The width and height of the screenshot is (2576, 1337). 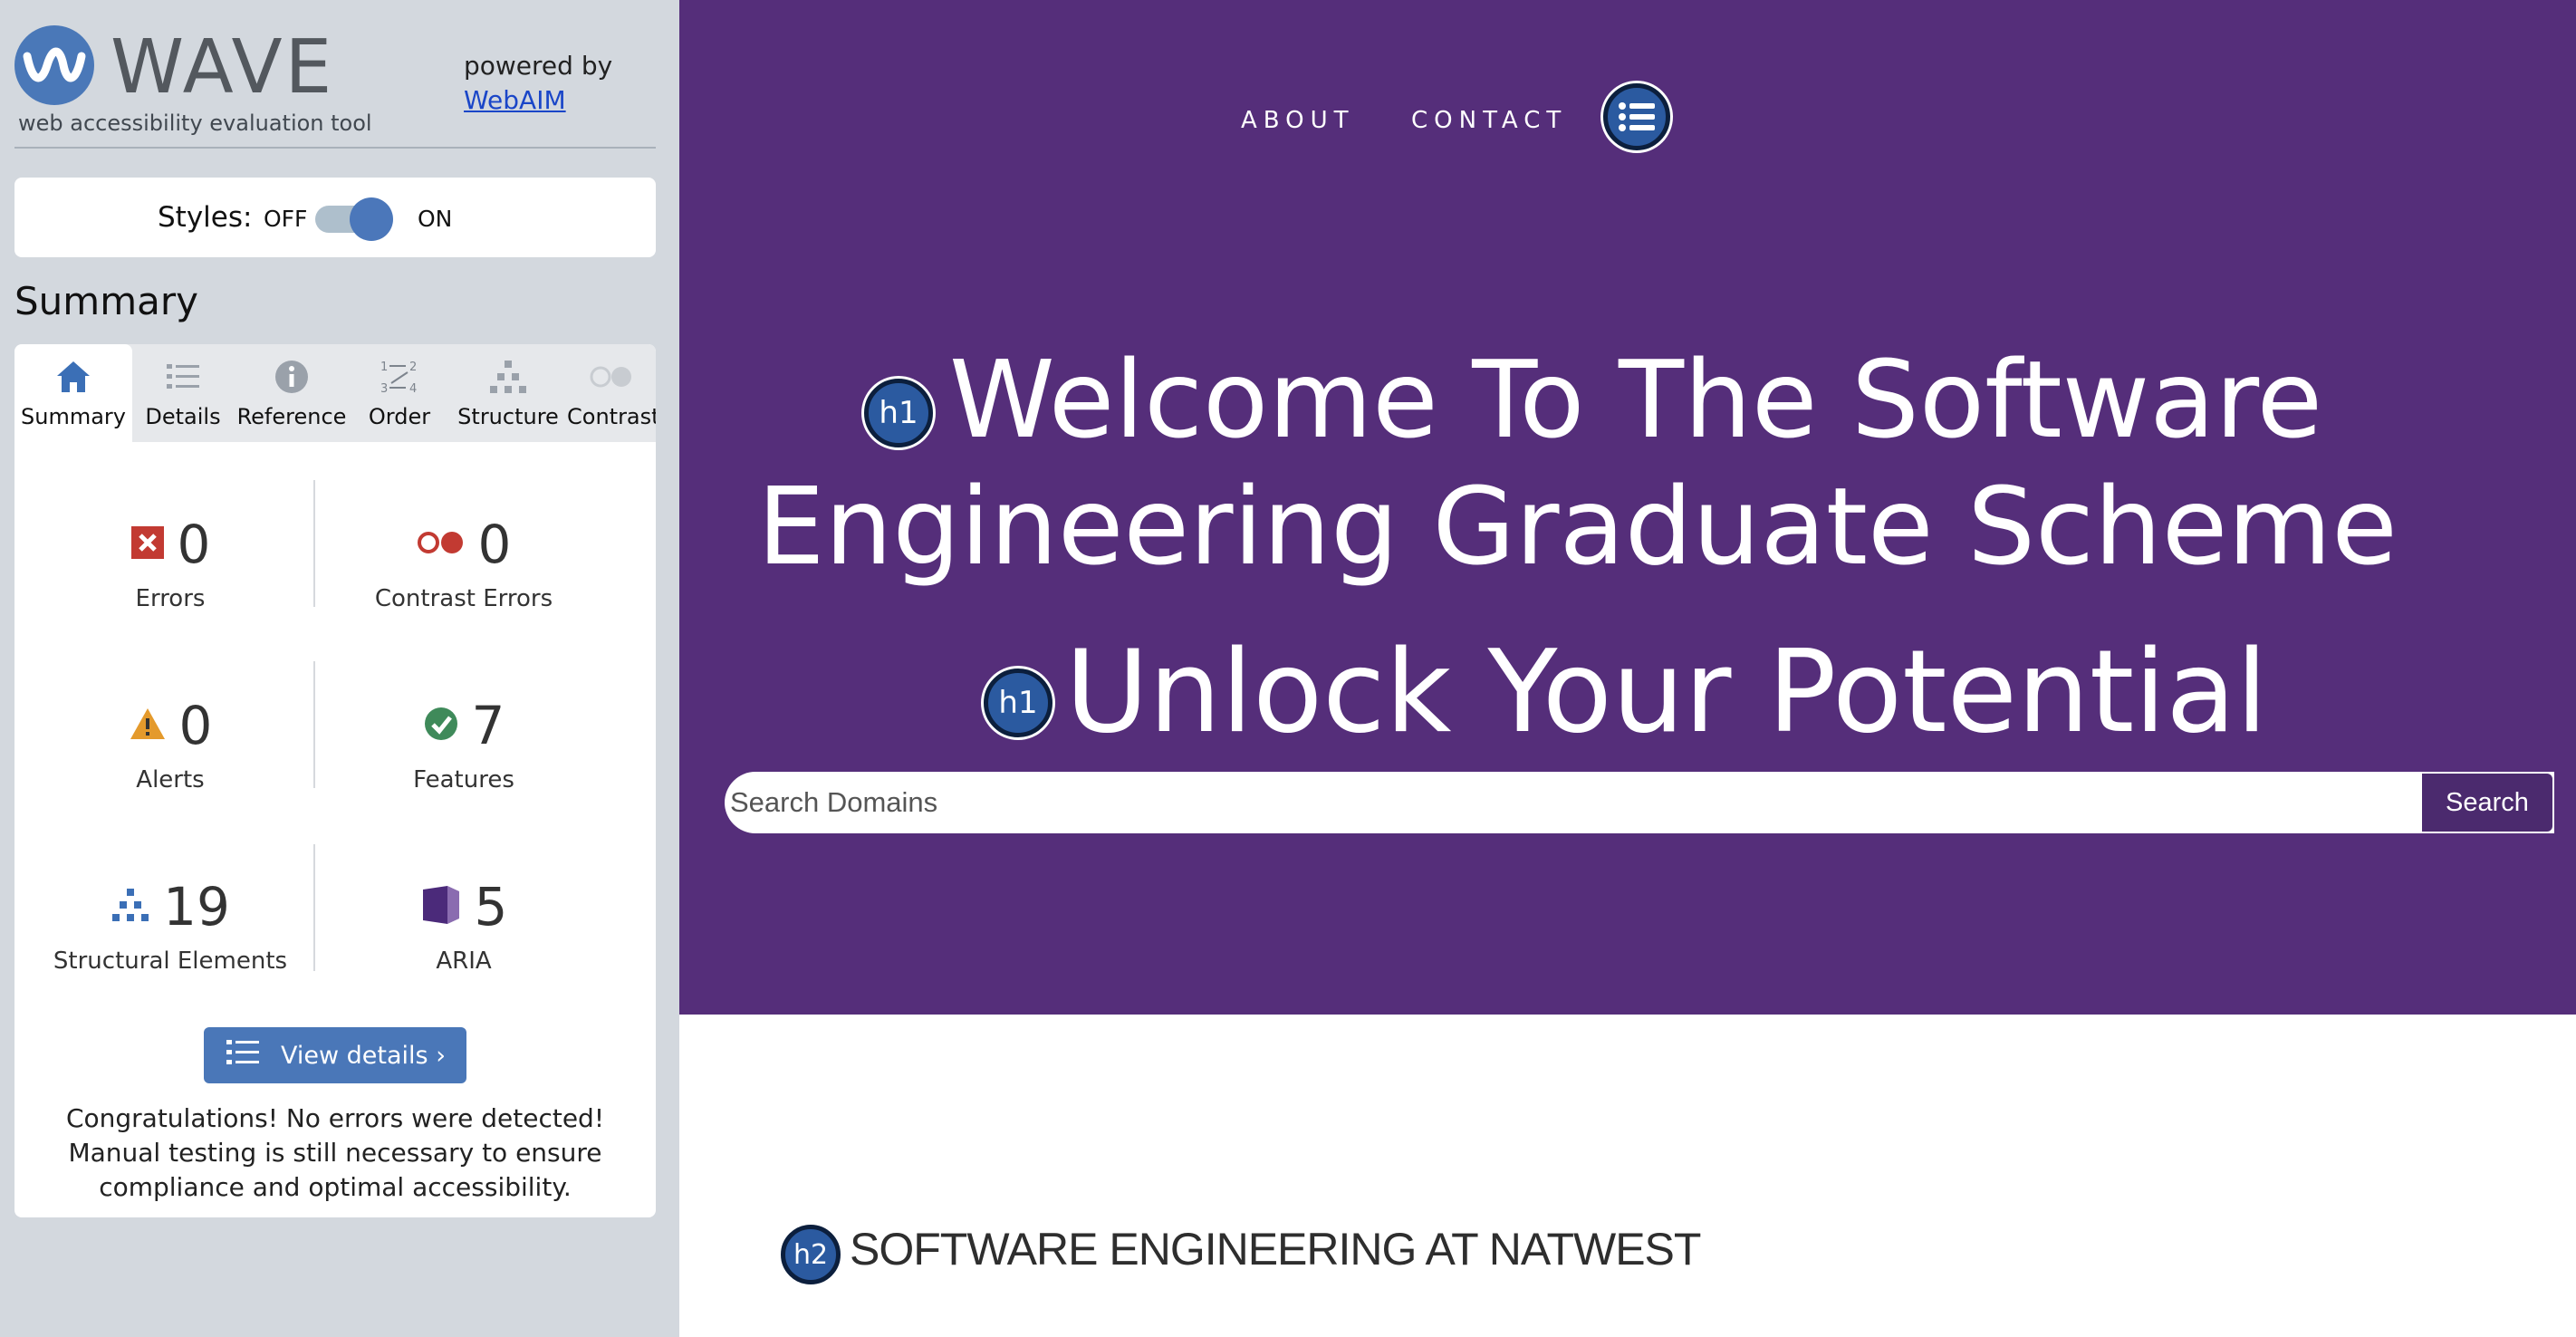 What do you see at coordinates (194, 544) in the screenshot?
I see `errors-count: 0` at bounding box center [194, 544].